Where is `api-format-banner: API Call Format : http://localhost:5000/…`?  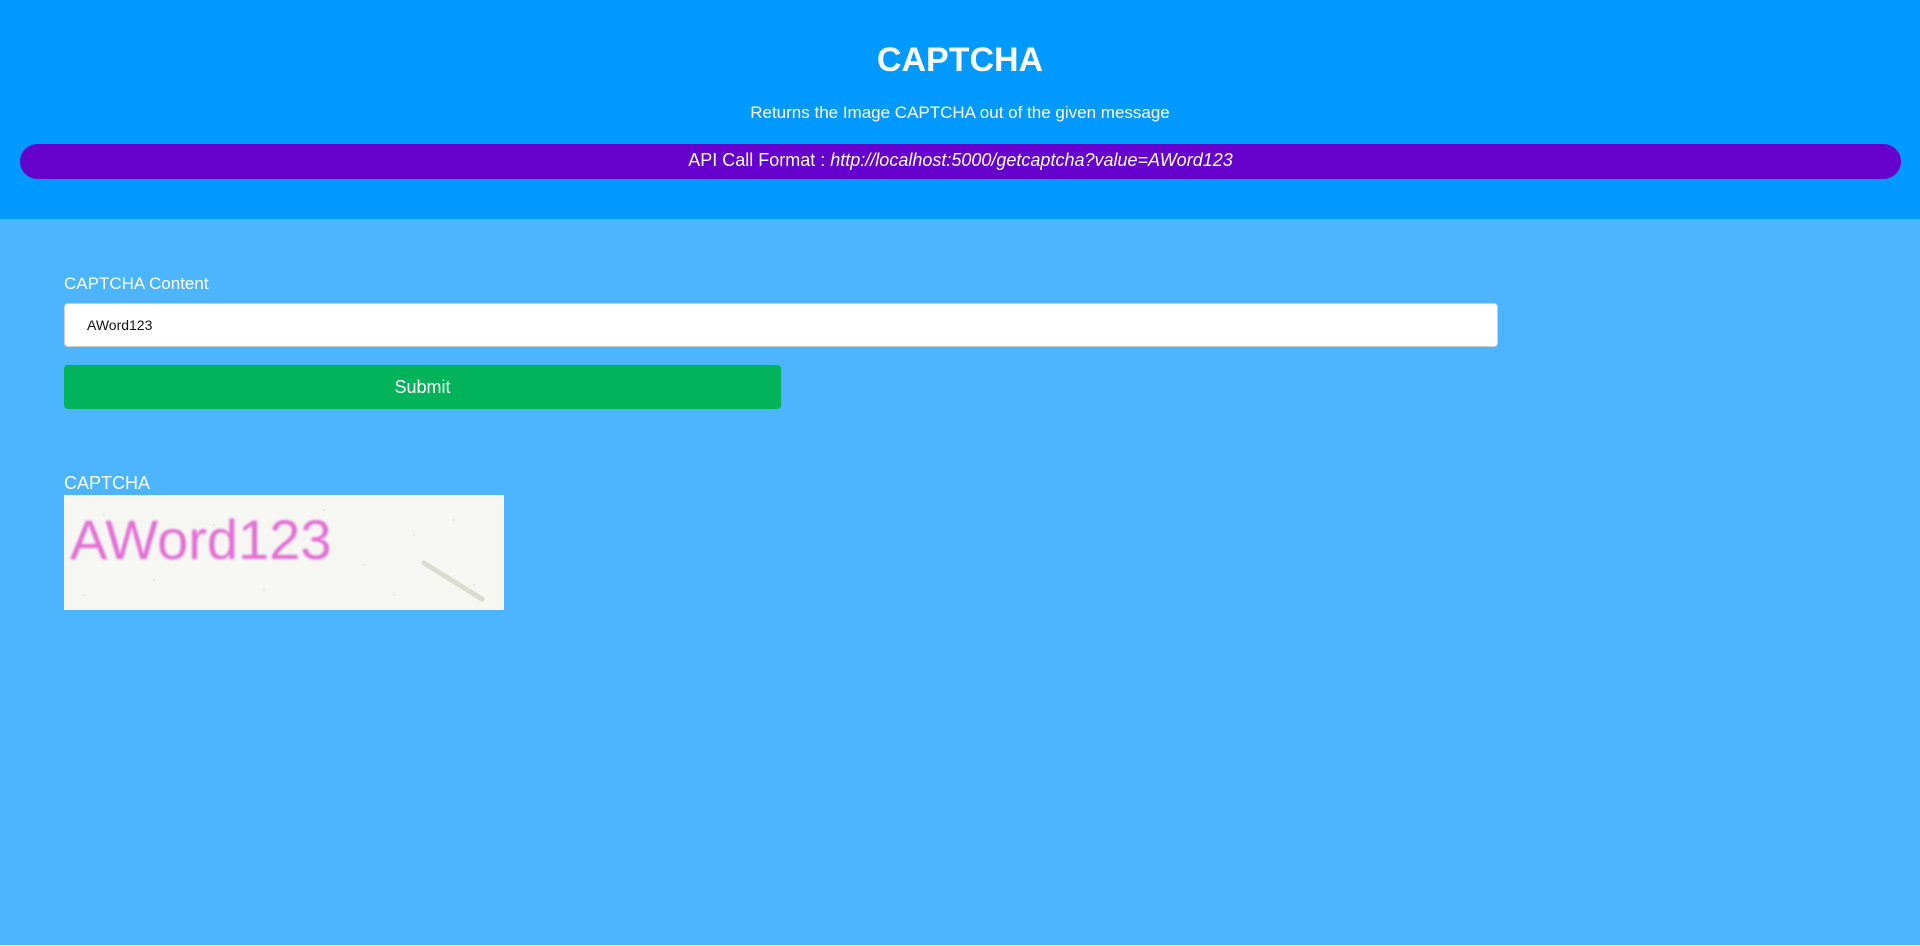
api-format-banner: API Call Format : http://localhost:5000/… is located at coordinates (960, 161).